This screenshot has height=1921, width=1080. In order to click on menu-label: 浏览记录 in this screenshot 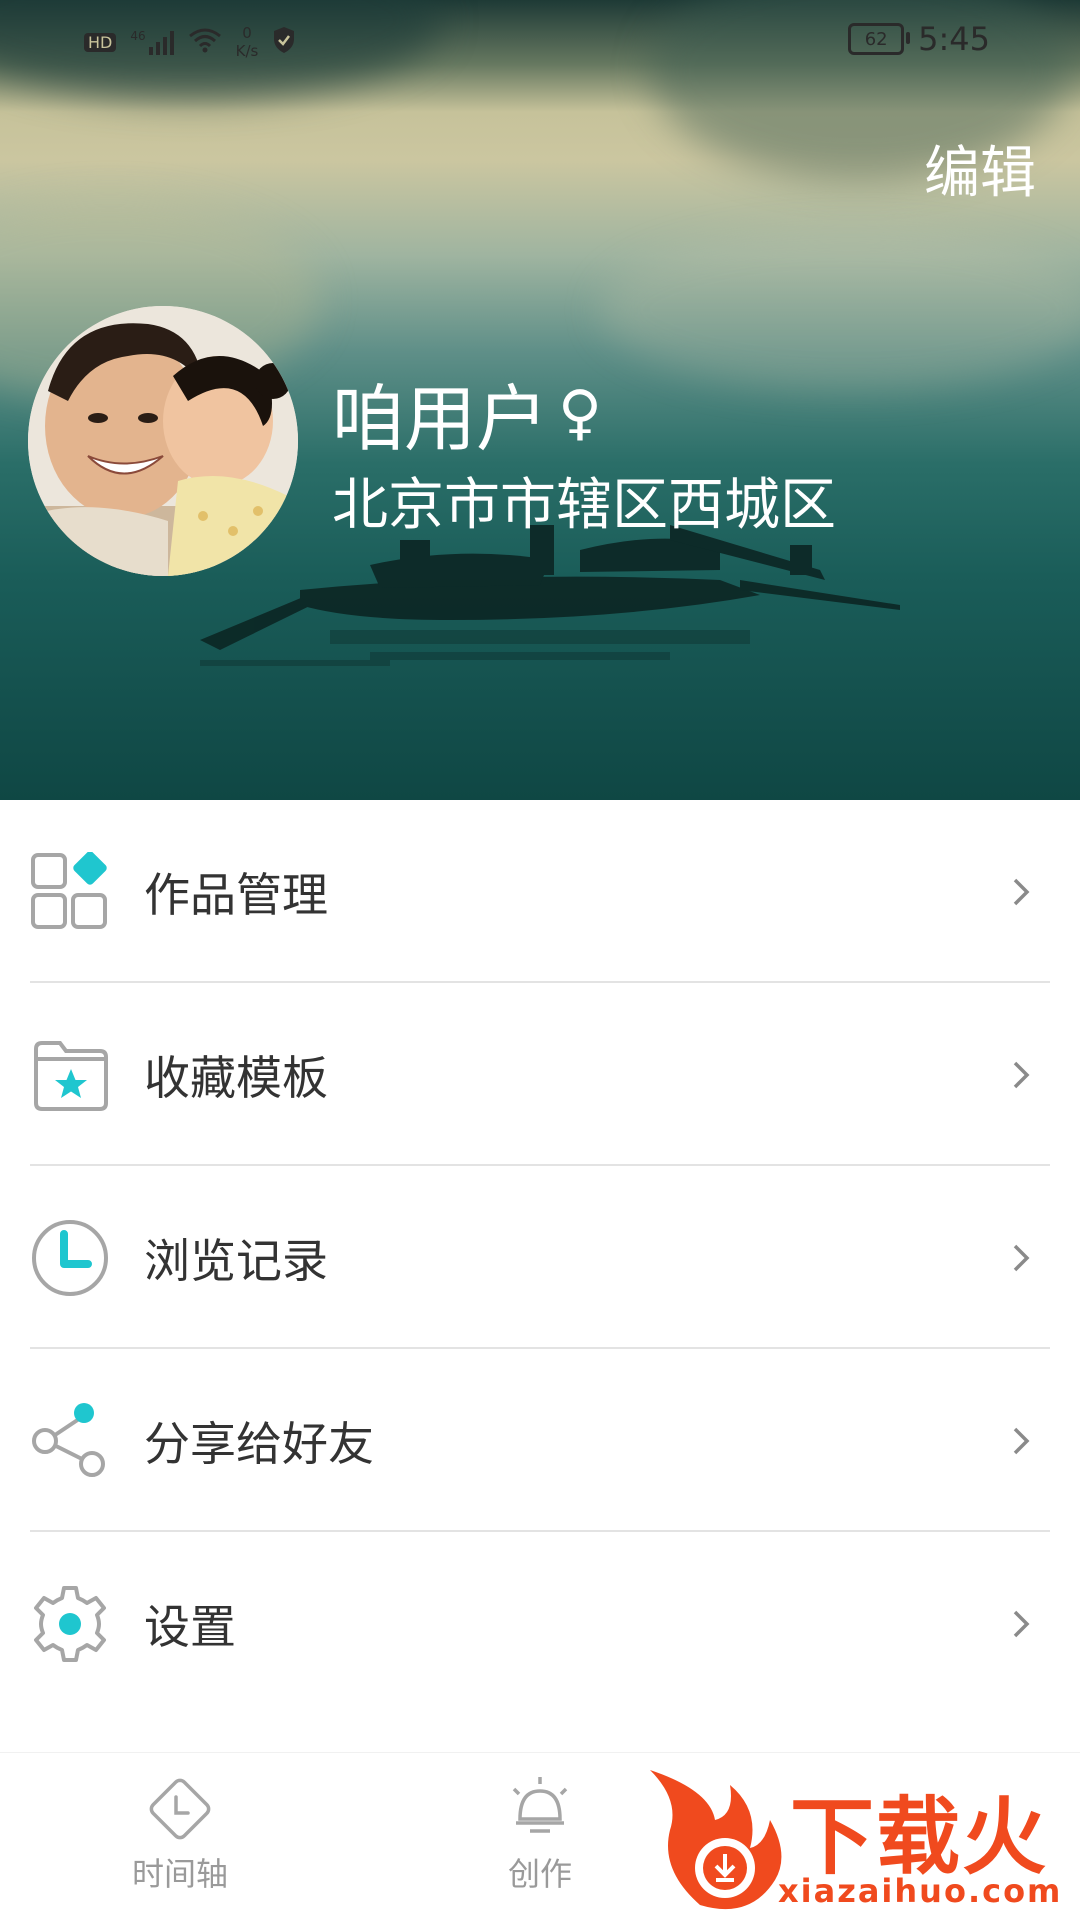, I will do `click(236, 1260)`.